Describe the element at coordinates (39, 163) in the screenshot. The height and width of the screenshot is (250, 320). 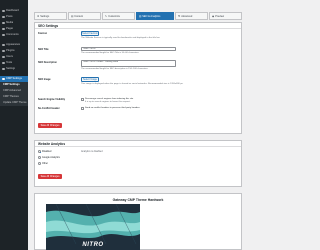
I see `other-analytics-radio` at that location.